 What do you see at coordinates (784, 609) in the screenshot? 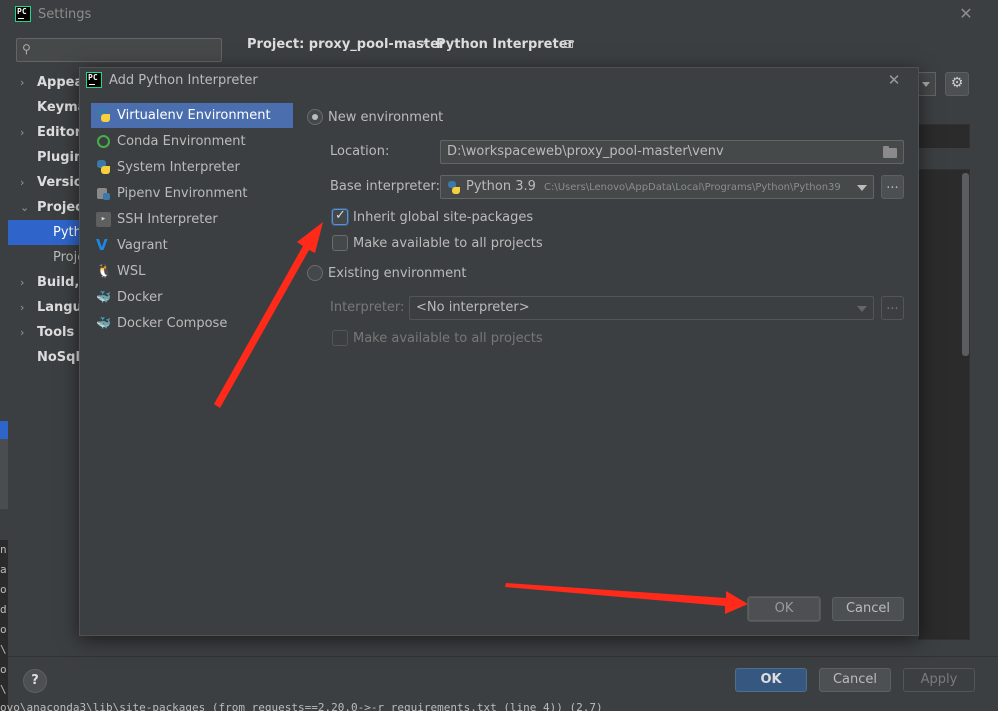
I see `dialog-ok-button: OK` at bounding box center [784, 609].